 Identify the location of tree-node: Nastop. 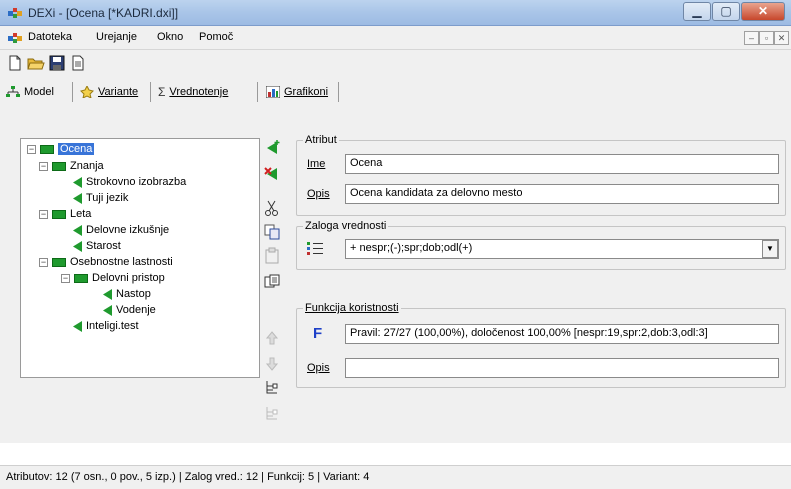
(127, 294).